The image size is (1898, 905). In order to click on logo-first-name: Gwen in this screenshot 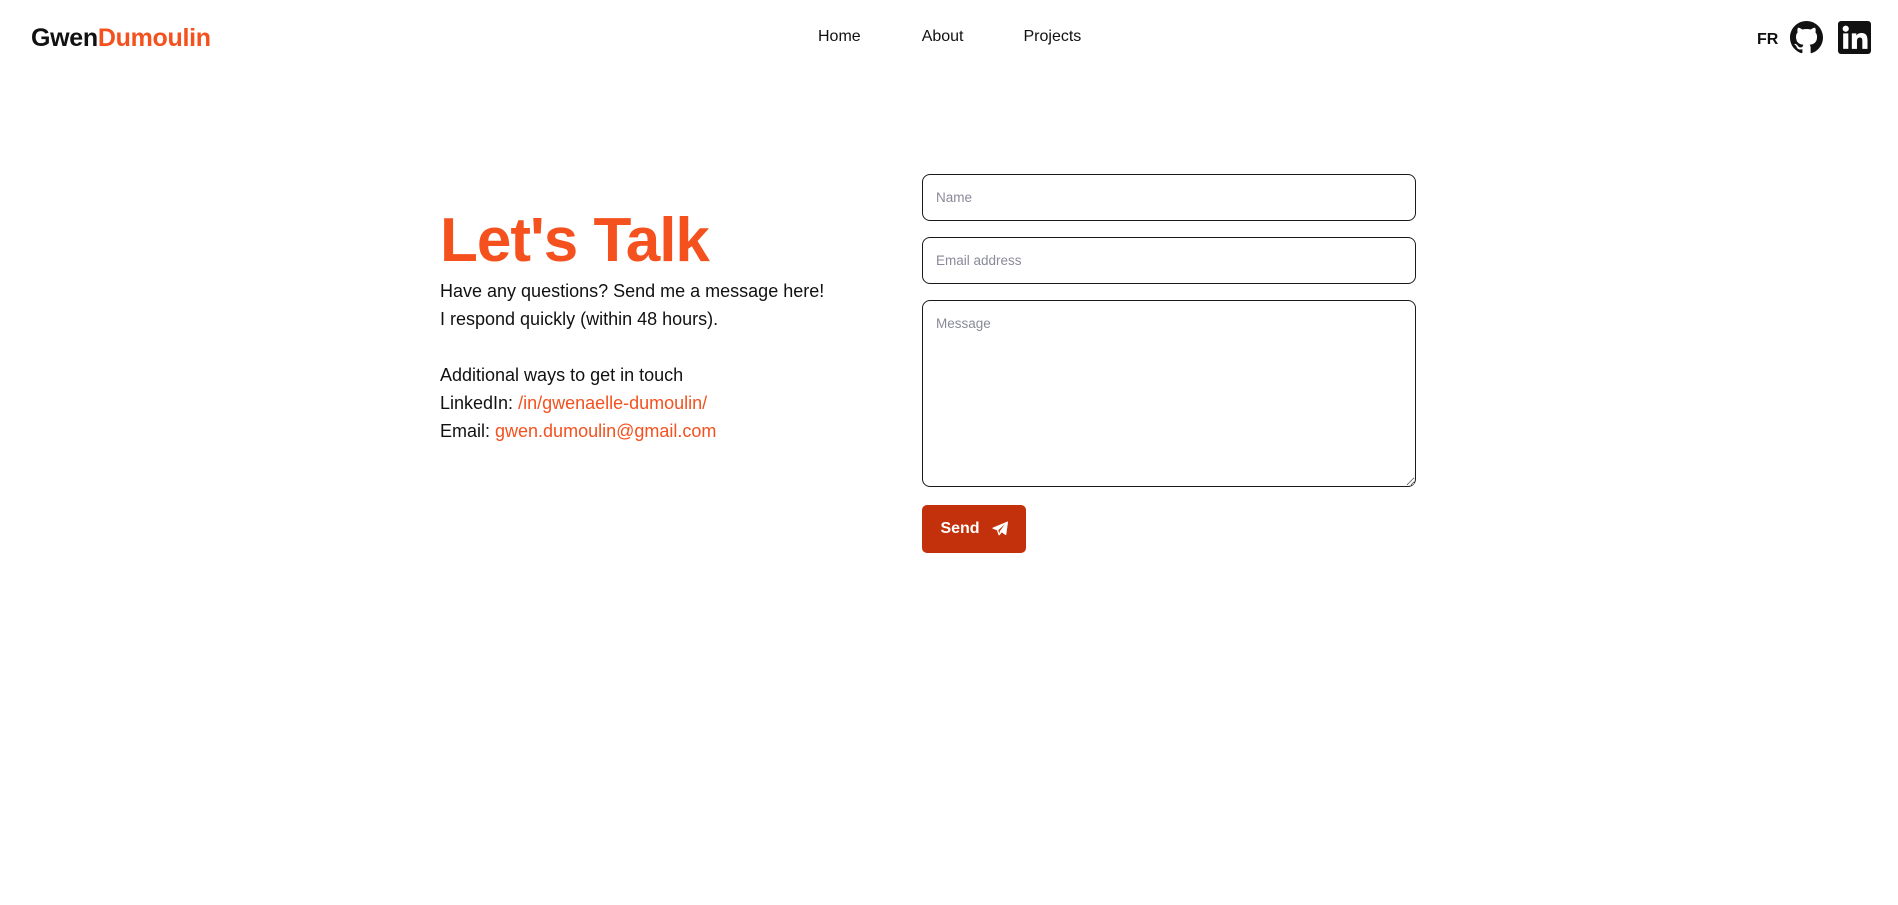, I will do `click(64, 38)`.